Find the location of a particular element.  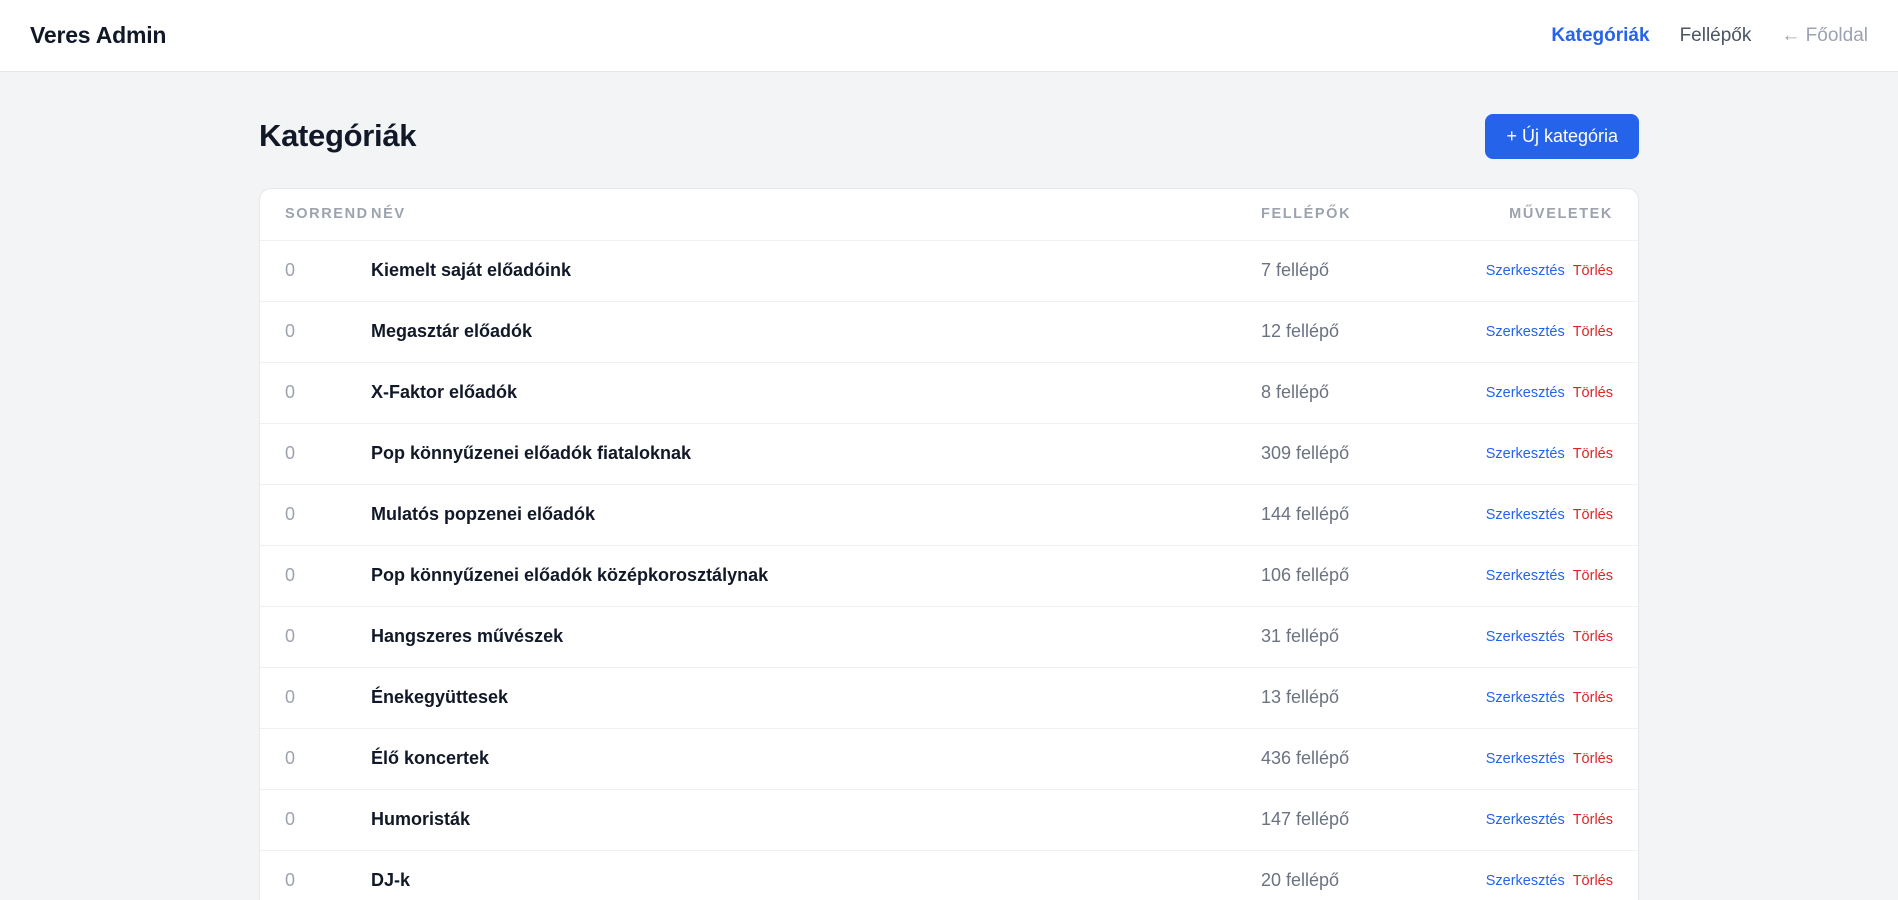

row-name: X-Faktor előadók is located at coordinates (816, 393).